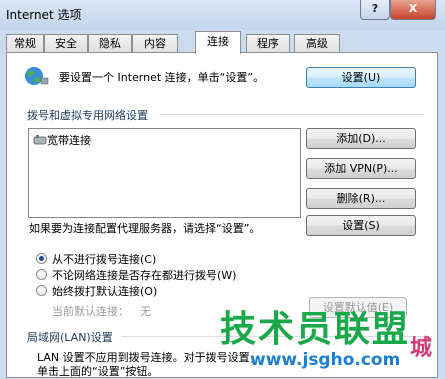  I want to click on list-item: 宽带连接, so click(62, 140).